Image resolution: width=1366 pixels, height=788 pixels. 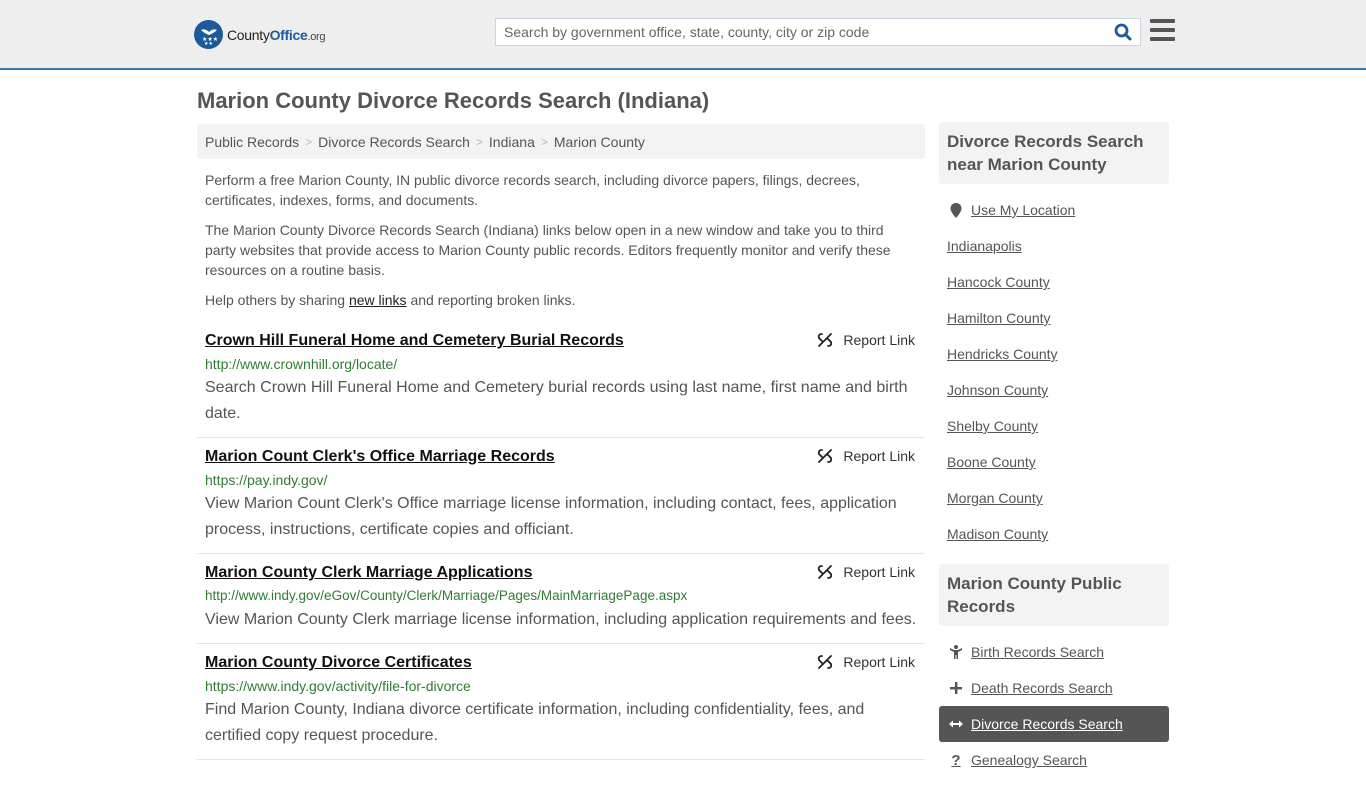 What do you see at coordinates (1058, 534) in the screenshot?
I see `nearby-link-madison: Madison County` at bounding box center [1058, 534].